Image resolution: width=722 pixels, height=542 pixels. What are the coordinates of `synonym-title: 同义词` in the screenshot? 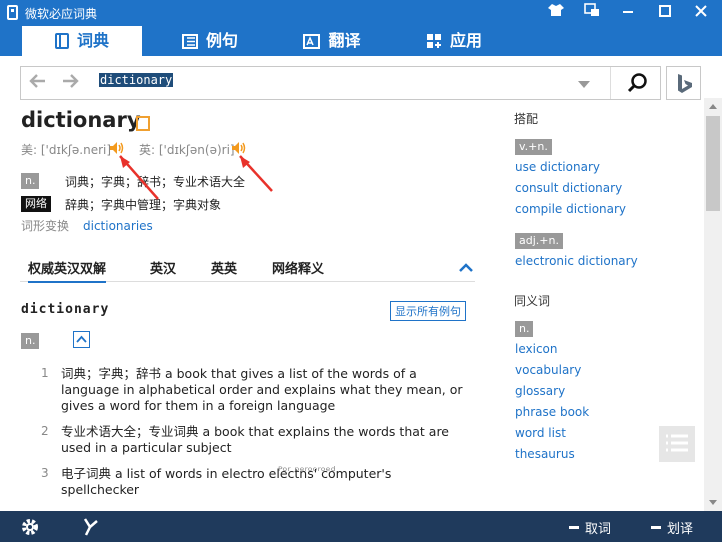 It's located at (532, 301).